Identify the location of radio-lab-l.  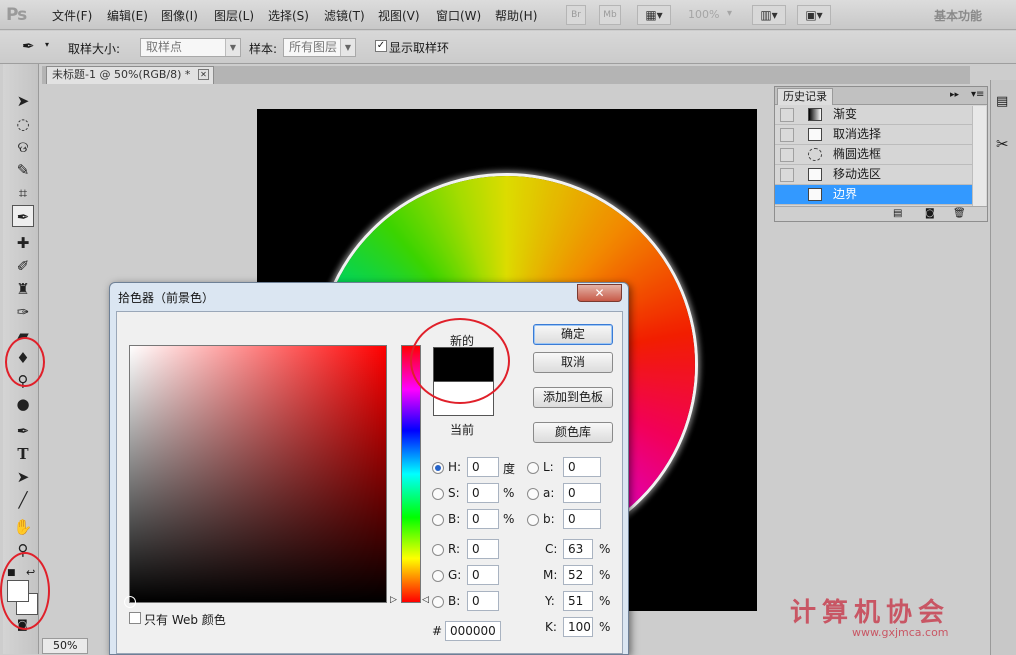
(533, 468).